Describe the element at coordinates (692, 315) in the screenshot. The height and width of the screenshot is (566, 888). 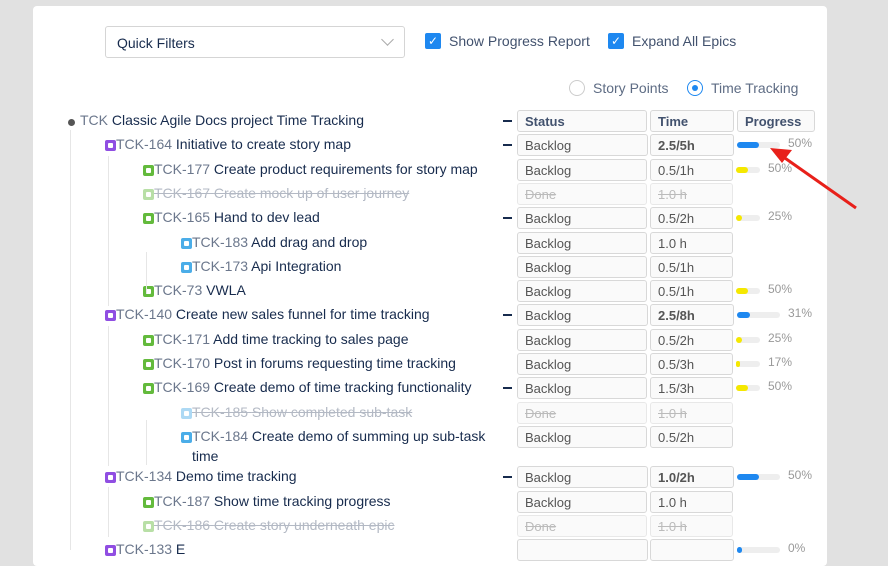
I see `time-field: 2.5/8h` at that location.